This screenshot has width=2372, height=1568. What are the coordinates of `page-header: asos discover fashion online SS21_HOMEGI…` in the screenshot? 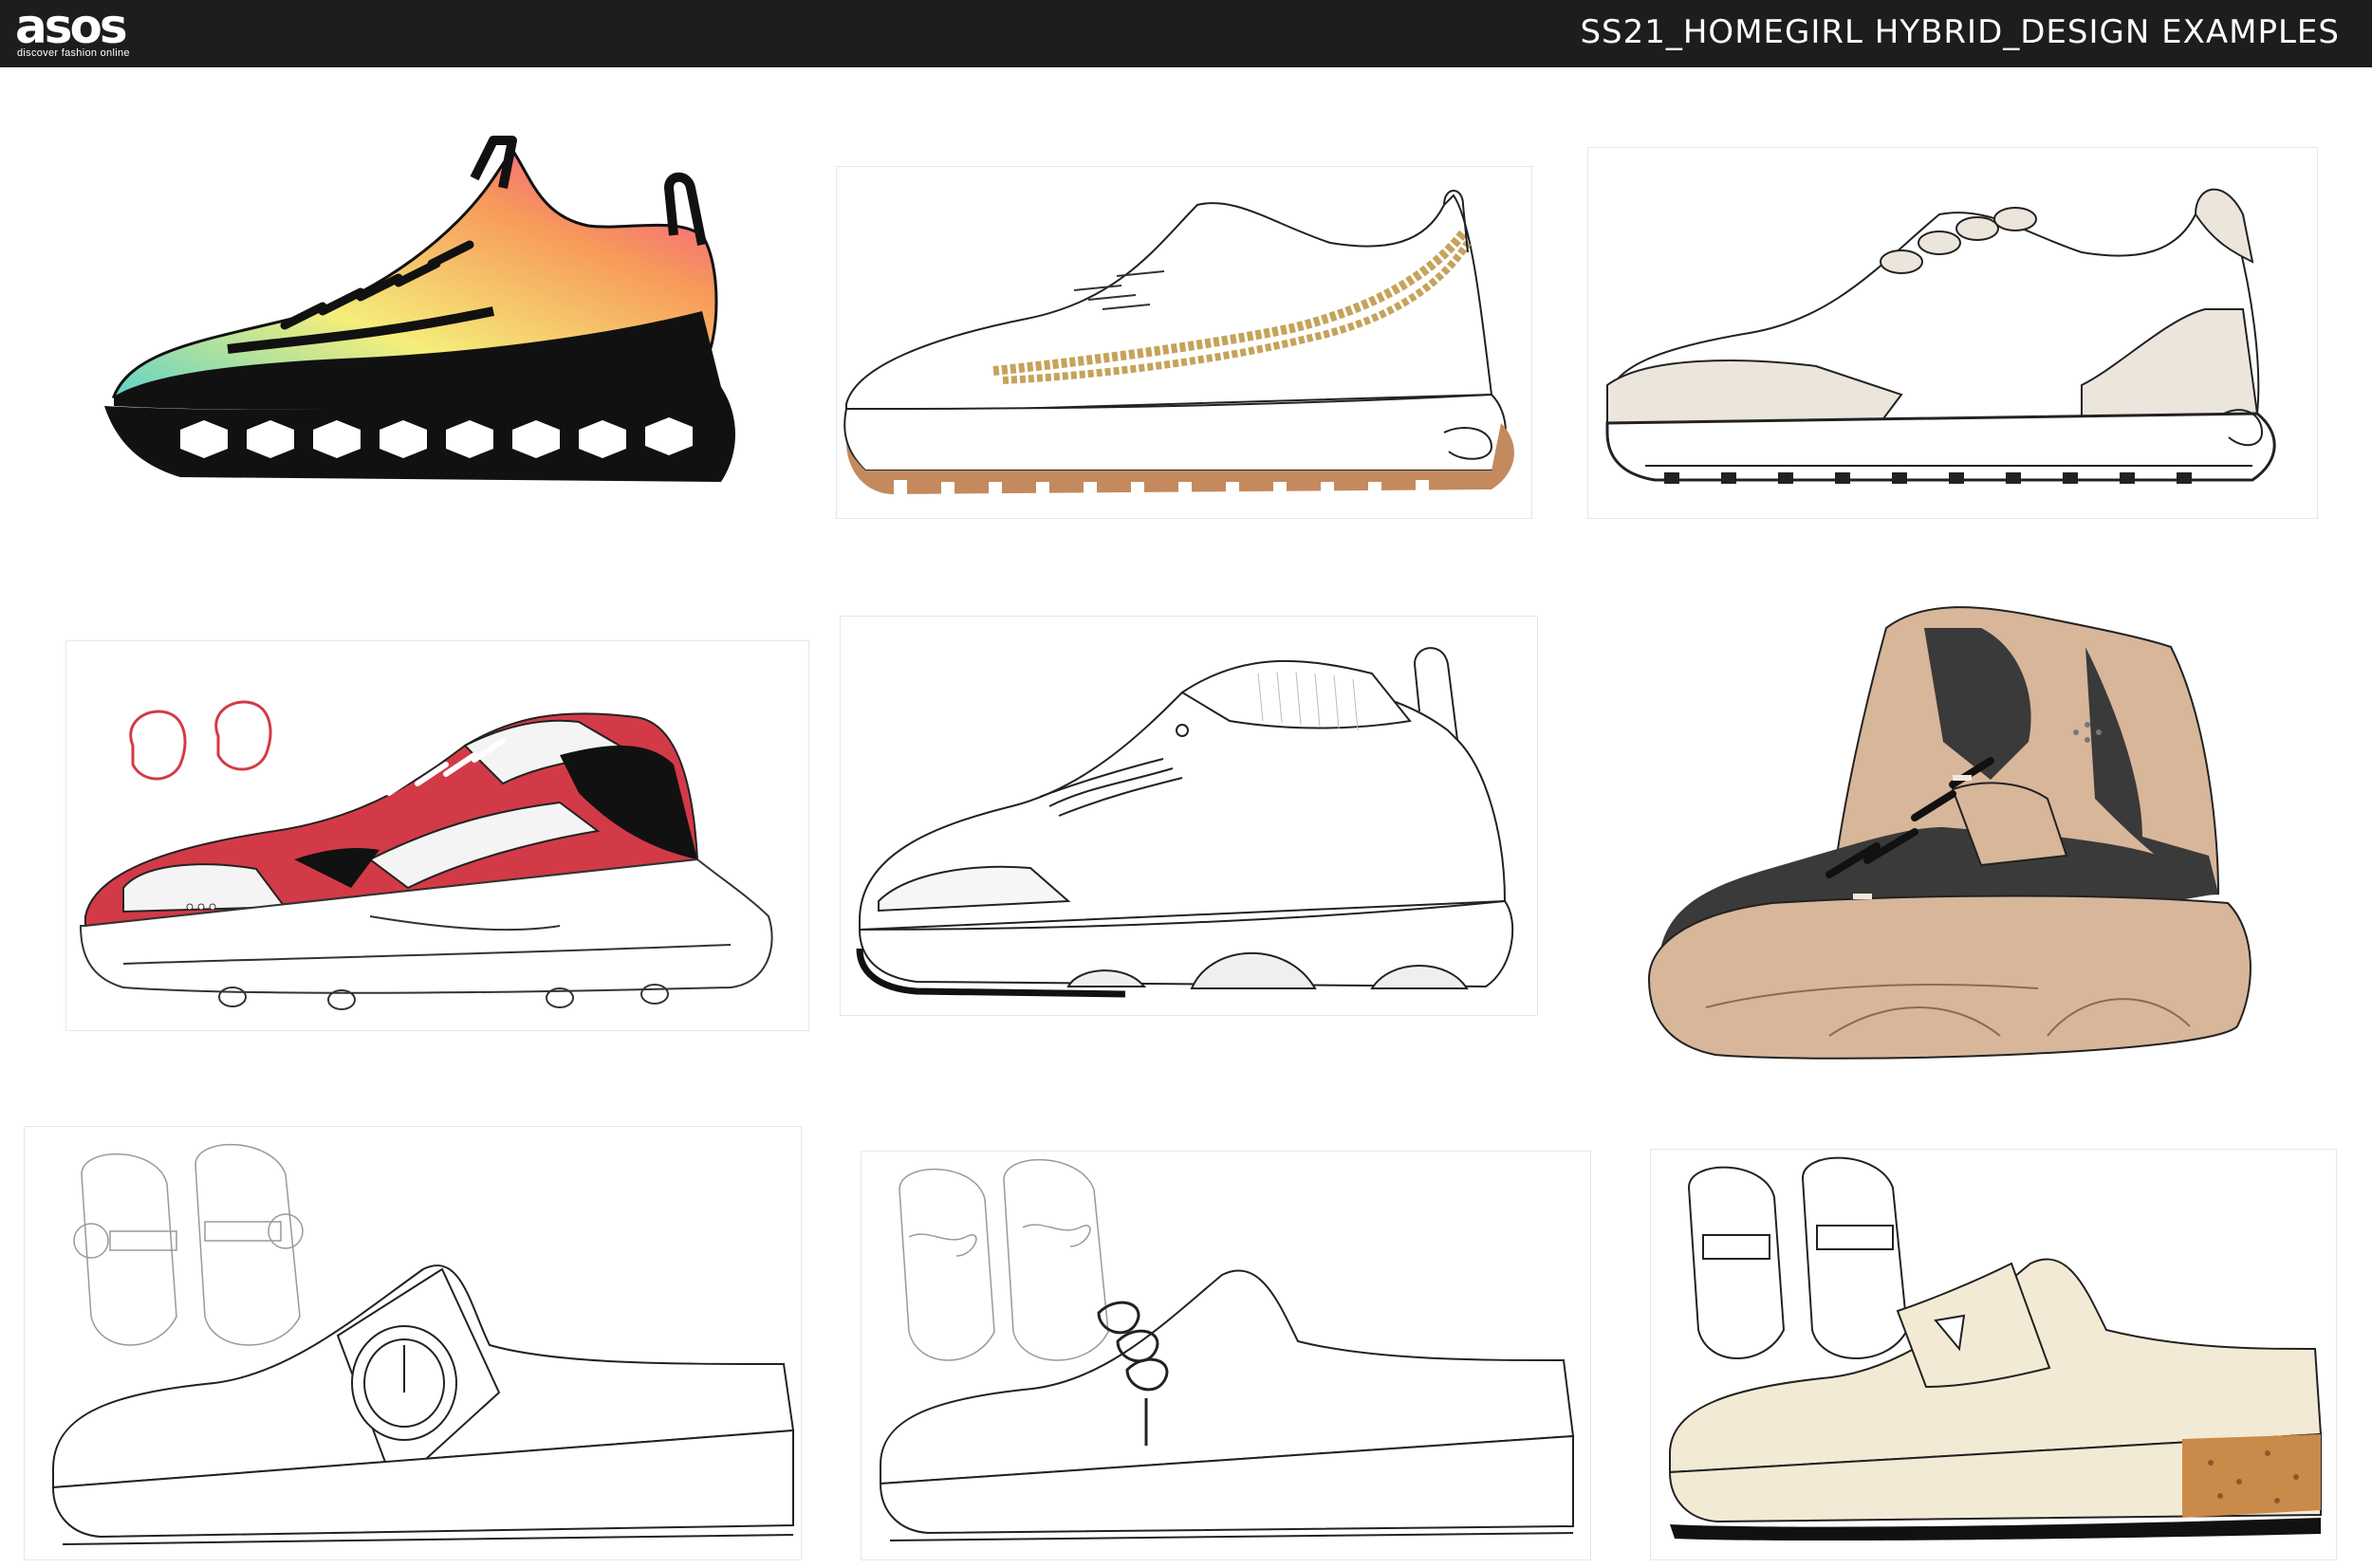 It's located at (1186, 34).